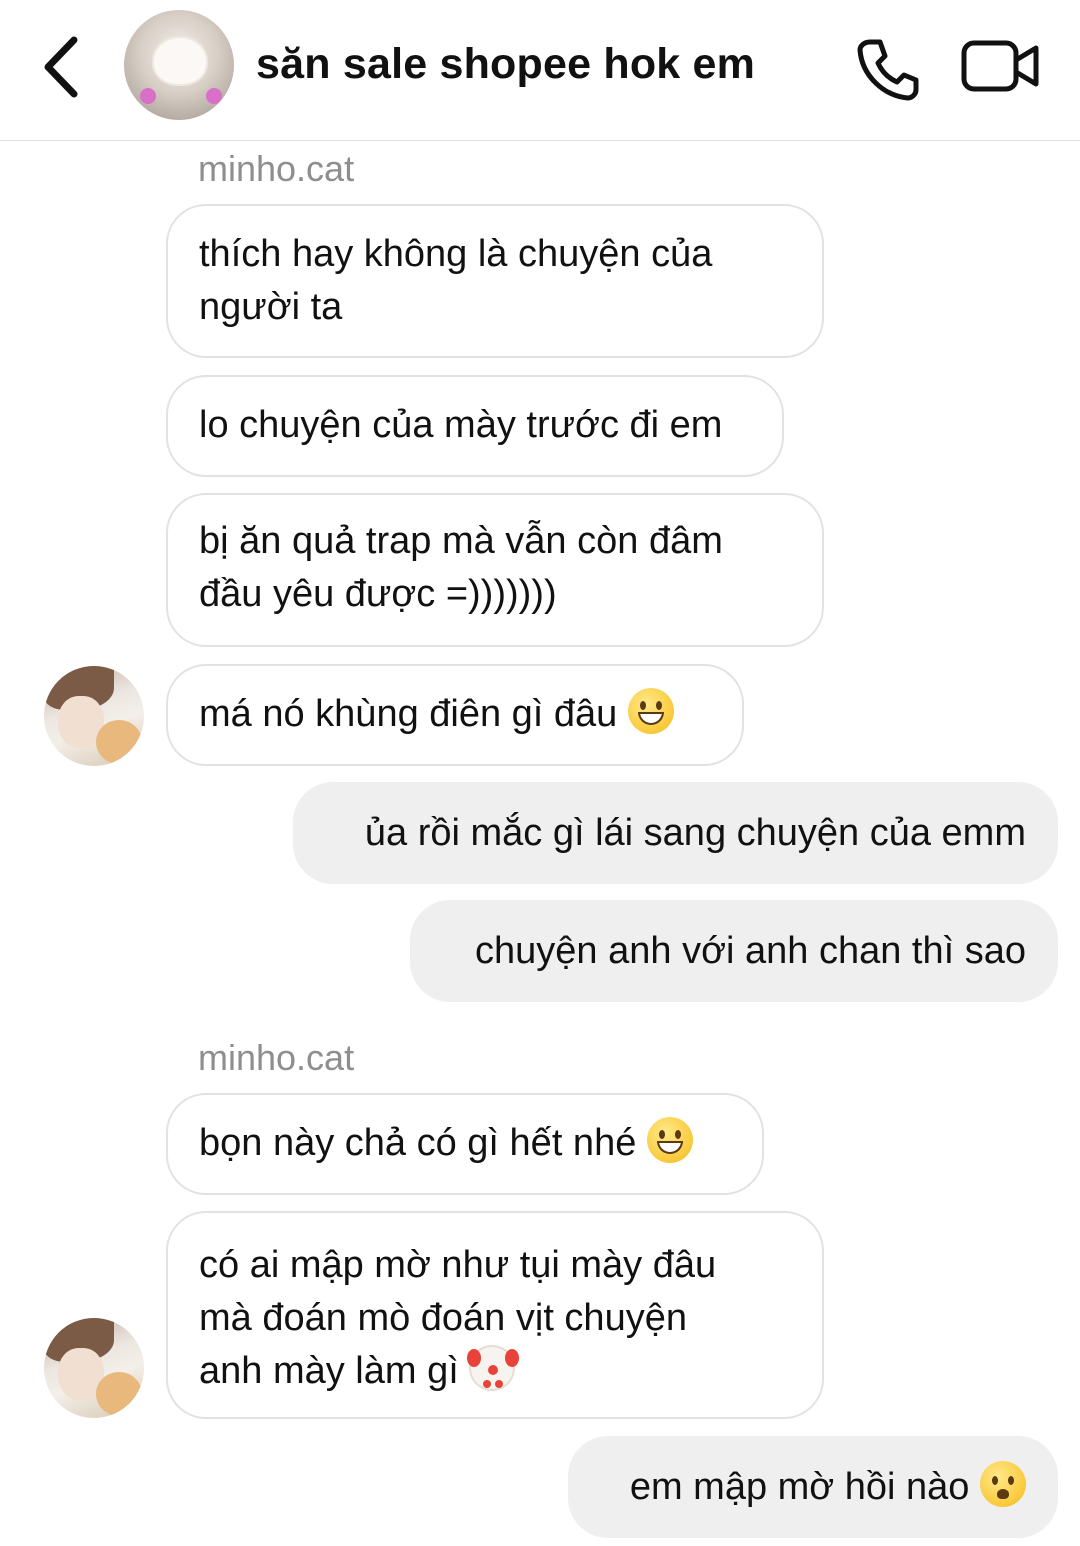  I want to click on video-call-button, so click(1001, 67).